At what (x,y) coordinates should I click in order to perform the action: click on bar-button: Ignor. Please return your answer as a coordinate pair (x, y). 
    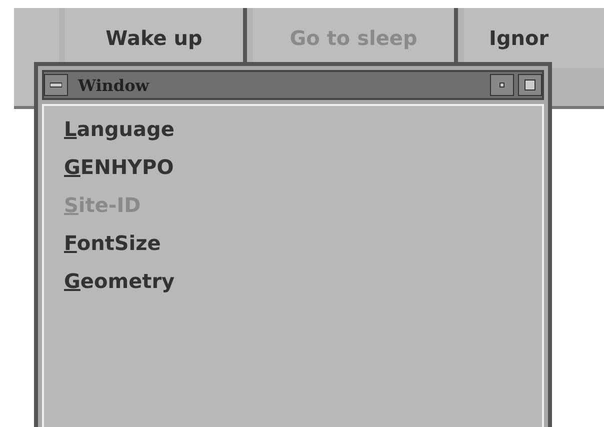
    Looking at the image, I should click on (534, 38).